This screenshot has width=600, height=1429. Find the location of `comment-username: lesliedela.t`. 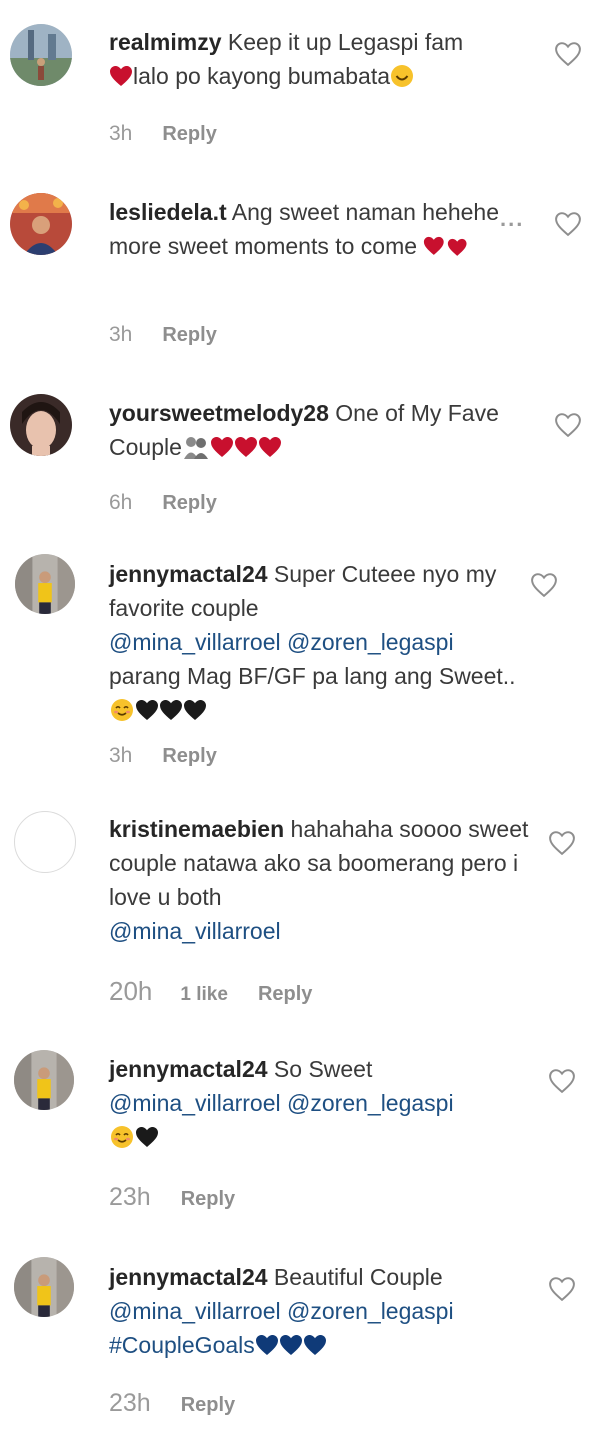

comment-username: lesliedela.t is located at coordinates (168, 212).